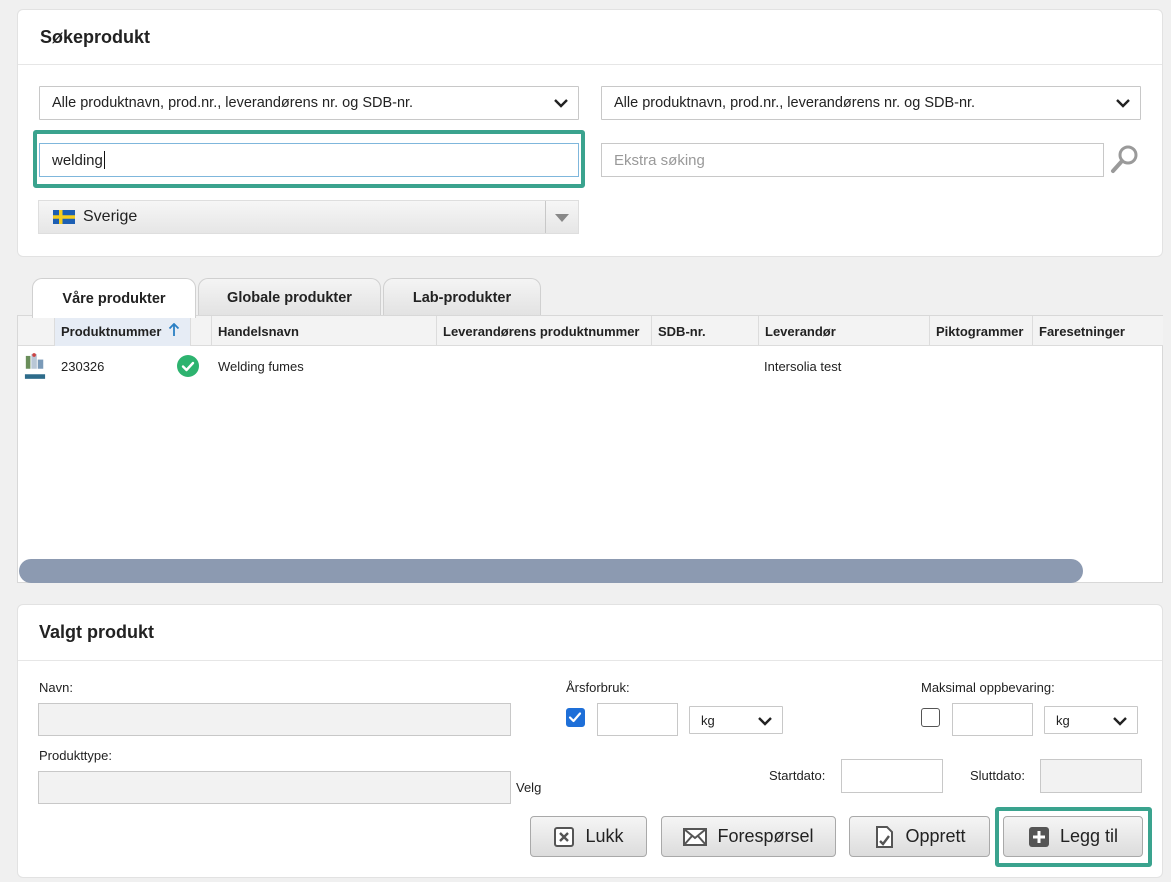 The height and width of the screenshot is (882, 1171). I want to click on maks-oppbevaring-checkbox, so click(930, 717).